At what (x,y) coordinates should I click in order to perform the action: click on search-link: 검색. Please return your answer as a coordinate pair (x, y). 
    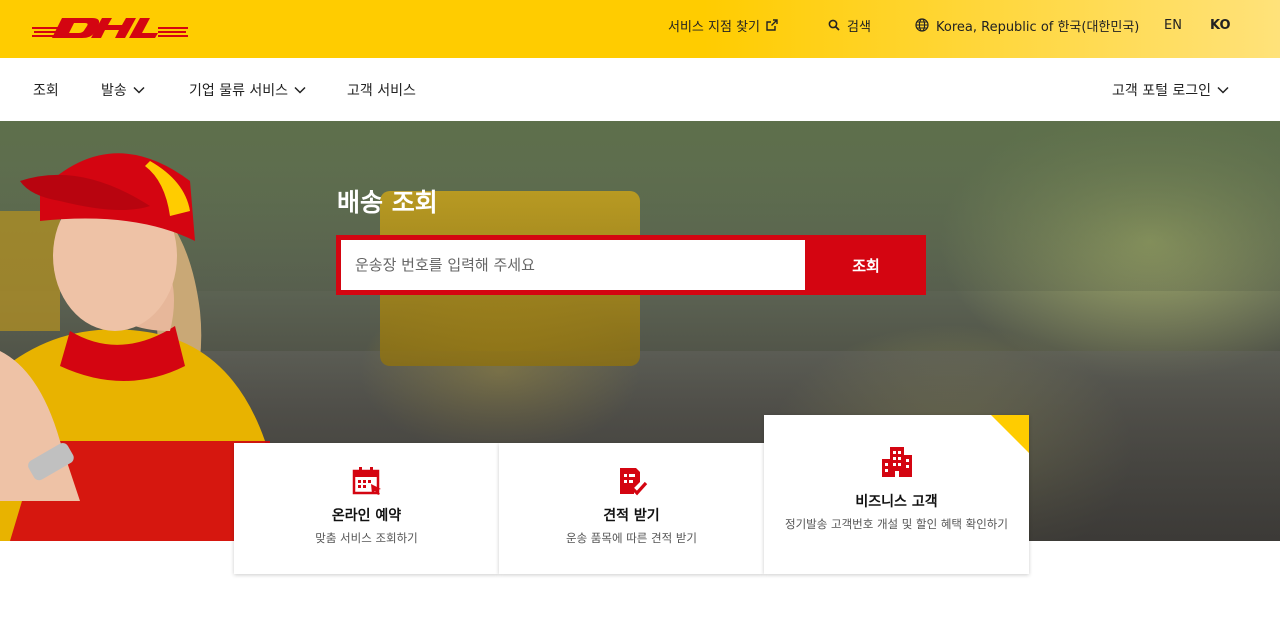
    Looking at the image, I should click on (849, 25).